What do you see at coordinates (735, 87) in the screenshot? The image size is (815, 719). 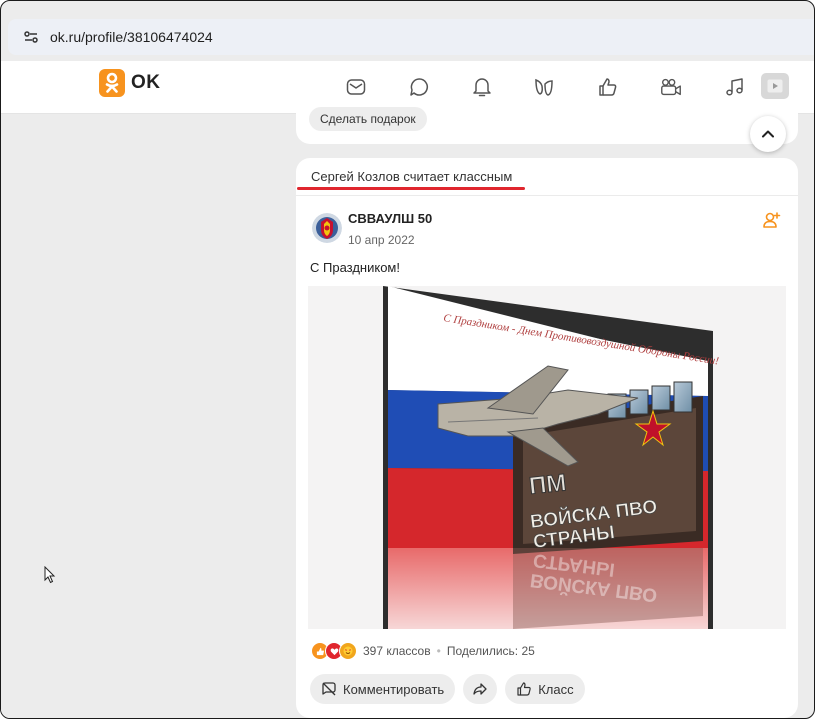 I see `music-icon` at bounding box center [735, 87].